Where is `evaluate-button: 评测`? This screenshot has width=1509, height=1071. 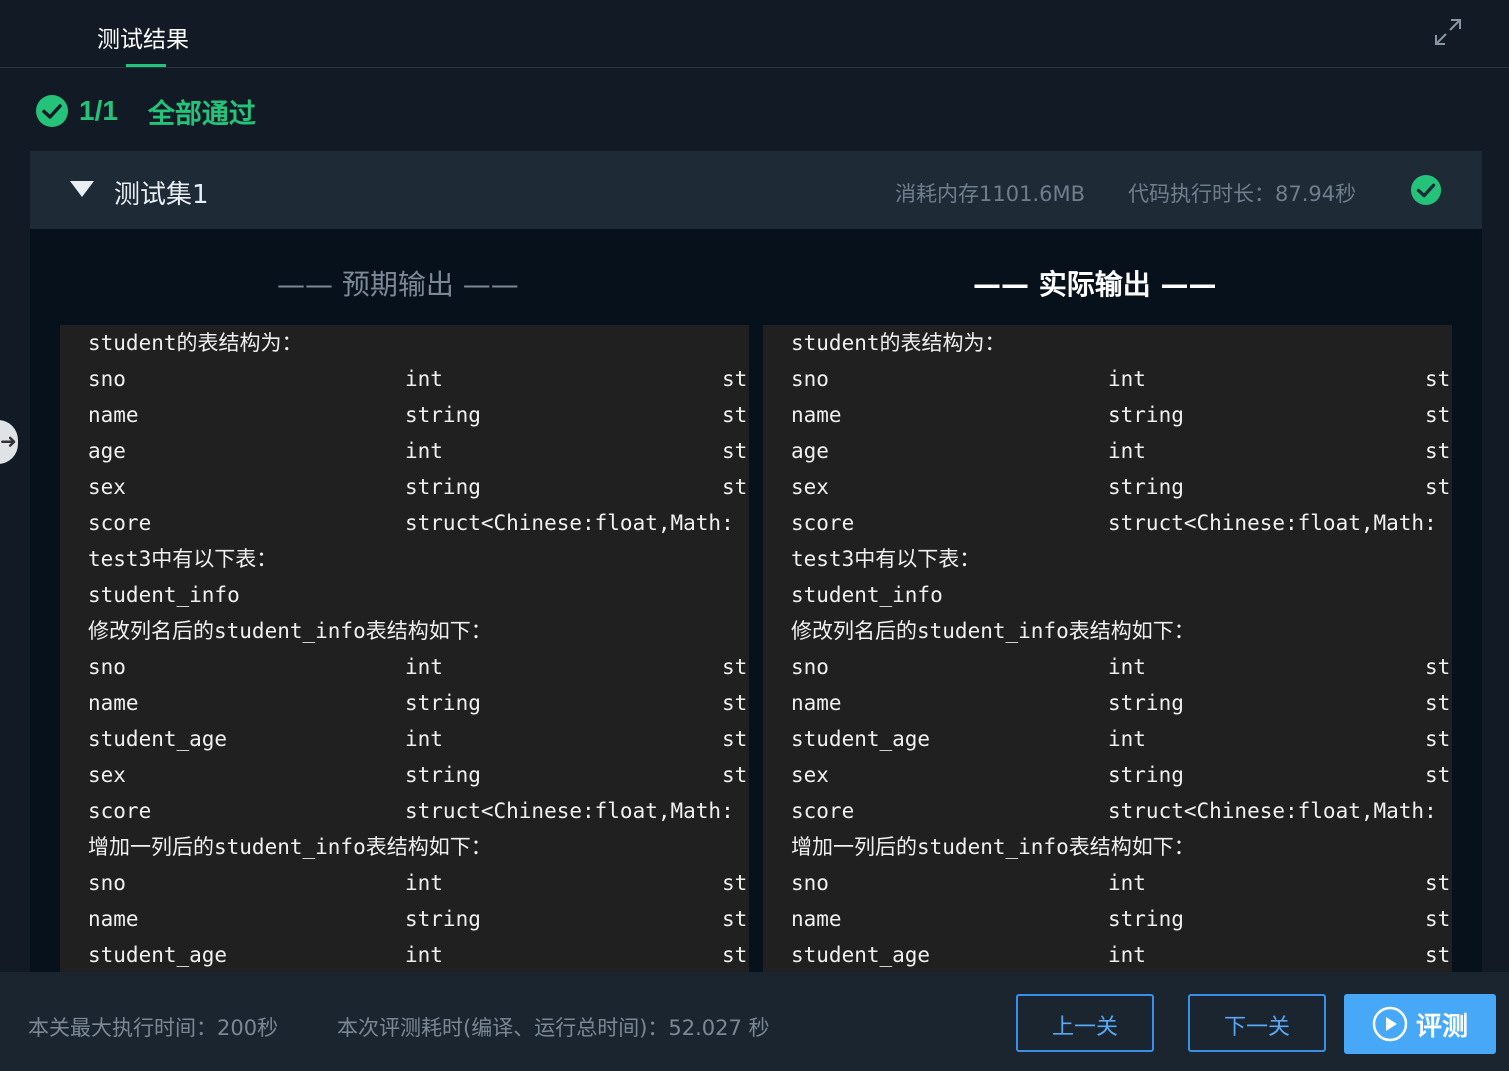 evaluate-button: 评测 is located at coordinates (1420, 1024).